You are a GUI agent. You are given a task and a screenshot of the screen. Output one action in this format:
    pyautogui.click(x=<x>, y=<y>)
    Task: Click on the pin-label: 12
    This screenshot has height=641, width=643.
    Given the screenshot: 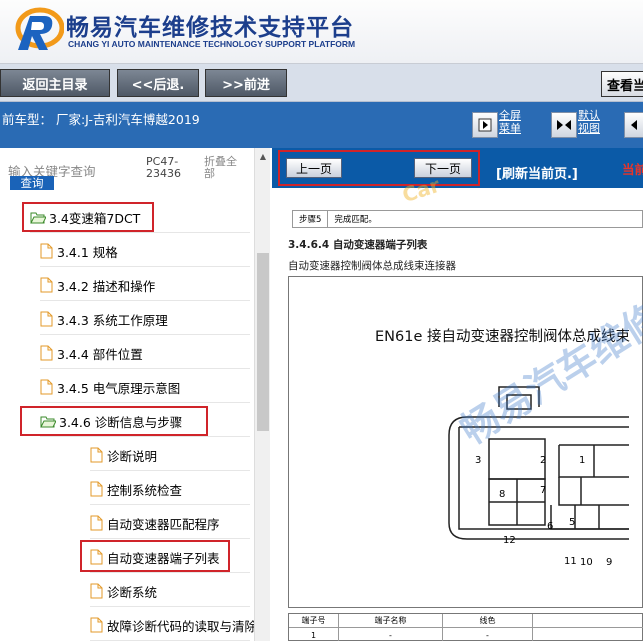 What is the action you would take?
    pyautogui.click(x=509, y=540)
    